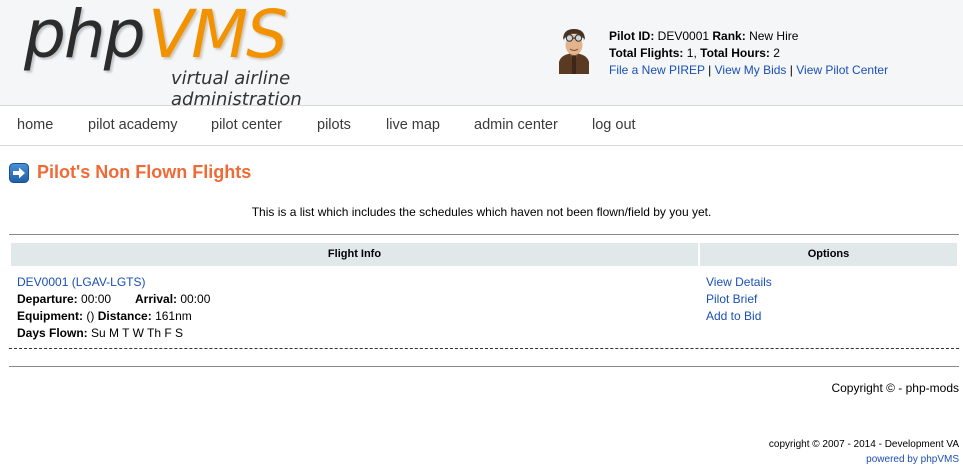 This screenshot has height=470, width=963. Describe the element at coordinates (895, 388) in the screenshot. I see `copyright-text: Copyright © - php-mods` at that location.